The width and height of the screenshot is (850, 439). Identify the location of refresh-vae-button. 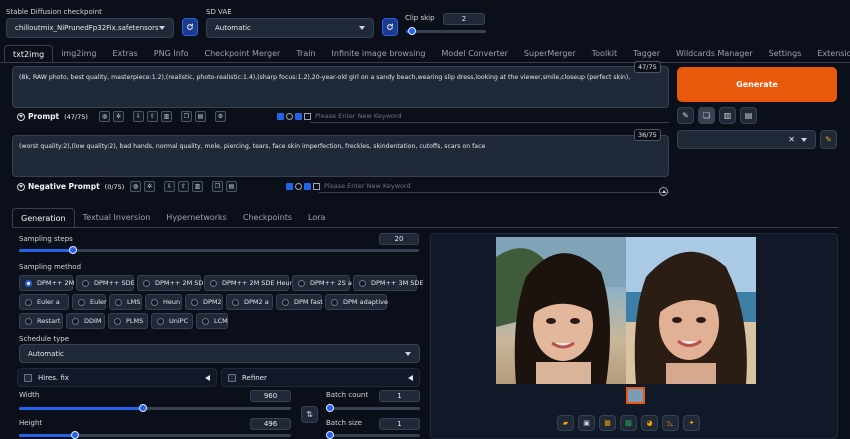
(390, 27).